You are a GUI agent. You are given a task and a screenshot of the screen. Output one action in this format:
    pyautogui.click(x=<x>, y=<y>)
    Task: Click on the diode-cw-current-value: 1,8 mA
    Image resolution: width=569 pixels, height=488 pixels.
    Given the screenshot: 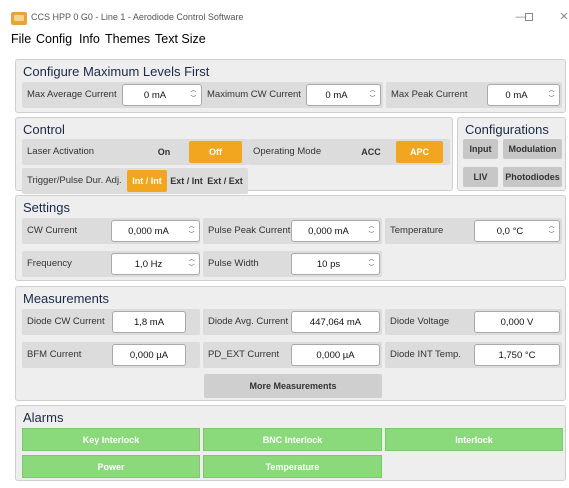 What is the action you would take?
    pyautogui.click(x=149, y=322)
    